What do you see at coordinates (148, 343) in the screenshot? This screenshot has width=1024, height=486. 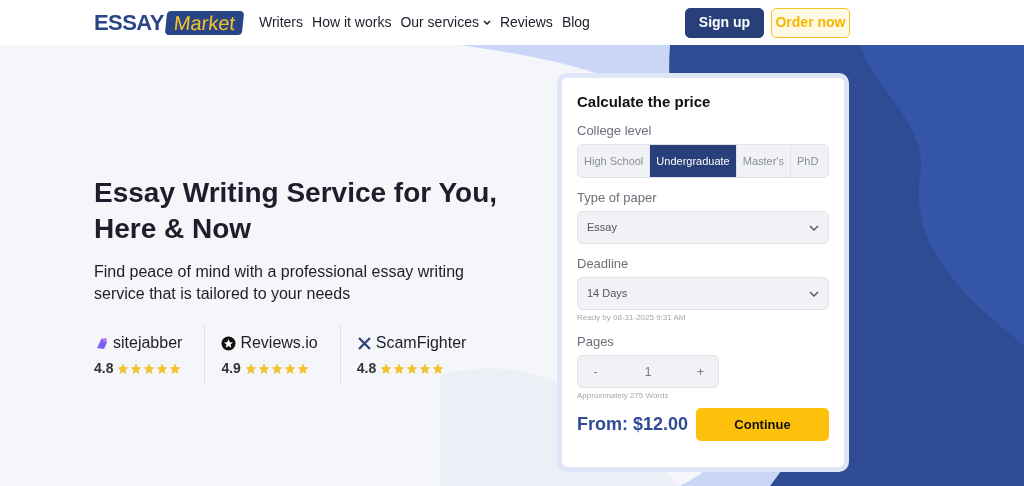 I see `review-site-name: sitejabber` at bounding box center [148, 343].